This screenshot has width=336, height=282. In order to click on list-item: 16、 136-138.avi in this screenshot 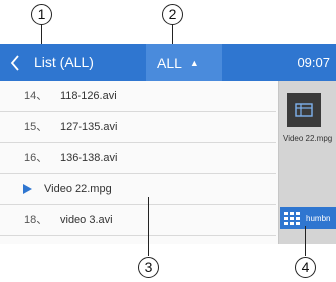, I will do `click(138, 158)`.